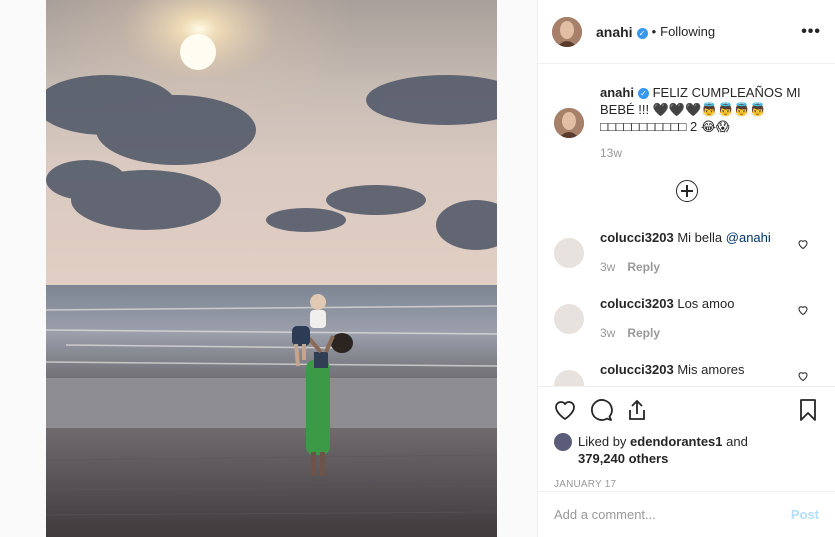 This screenshot has height=537, width=835. Describe the element at coordinates (805, 514) in the screenshot. I see `post-comment-button: Post` at that location.